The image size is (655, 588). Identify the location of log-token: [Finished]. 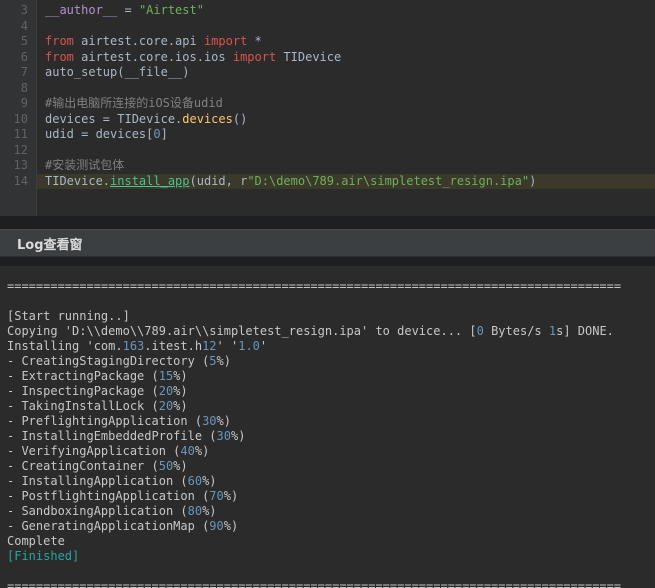
(43, 556).